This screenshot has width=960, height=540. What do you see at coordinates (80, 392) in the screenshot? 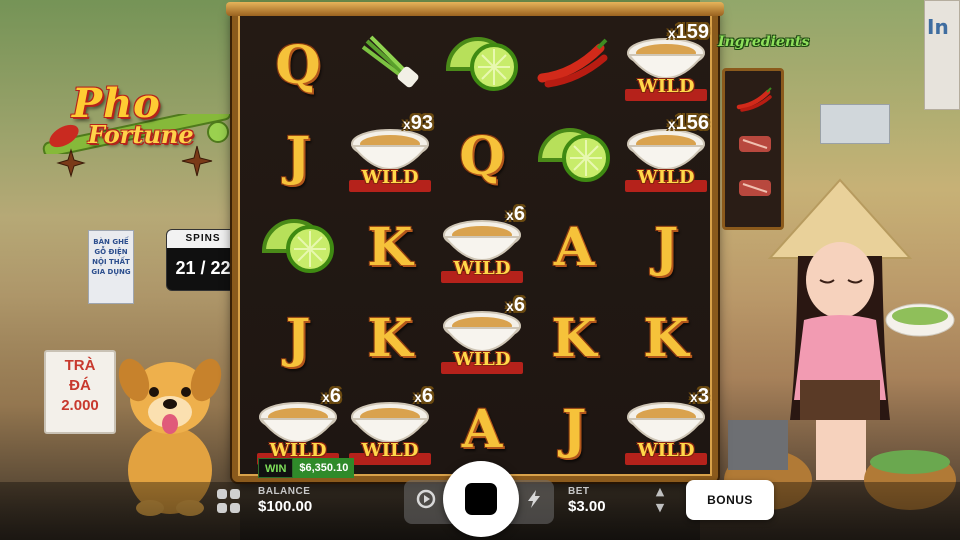
I see `background-tea-sign: TRÀ ĐÁ 2.000` at bounding box center [80, 392].